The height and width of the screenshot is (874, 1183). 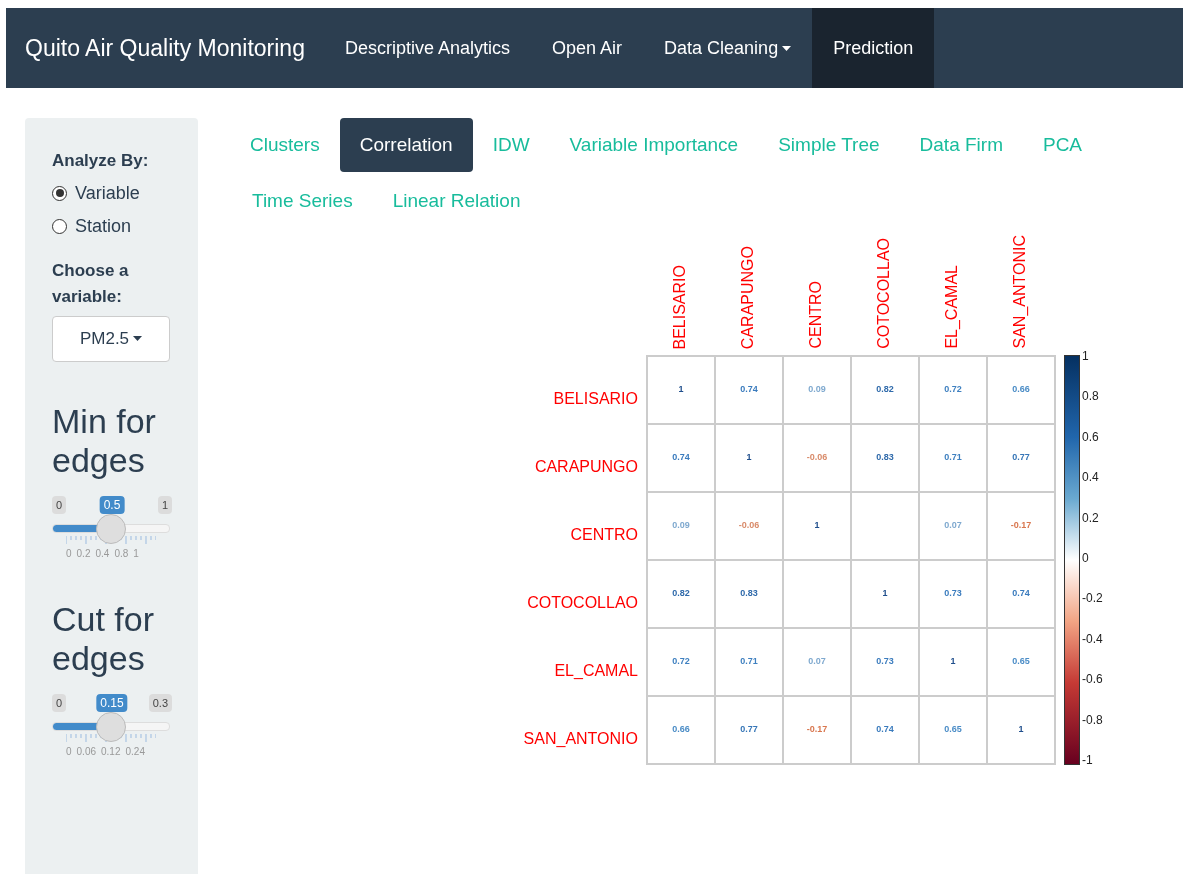 I want to click on slider-value-label: 0.5, so click(x=112, y=504).